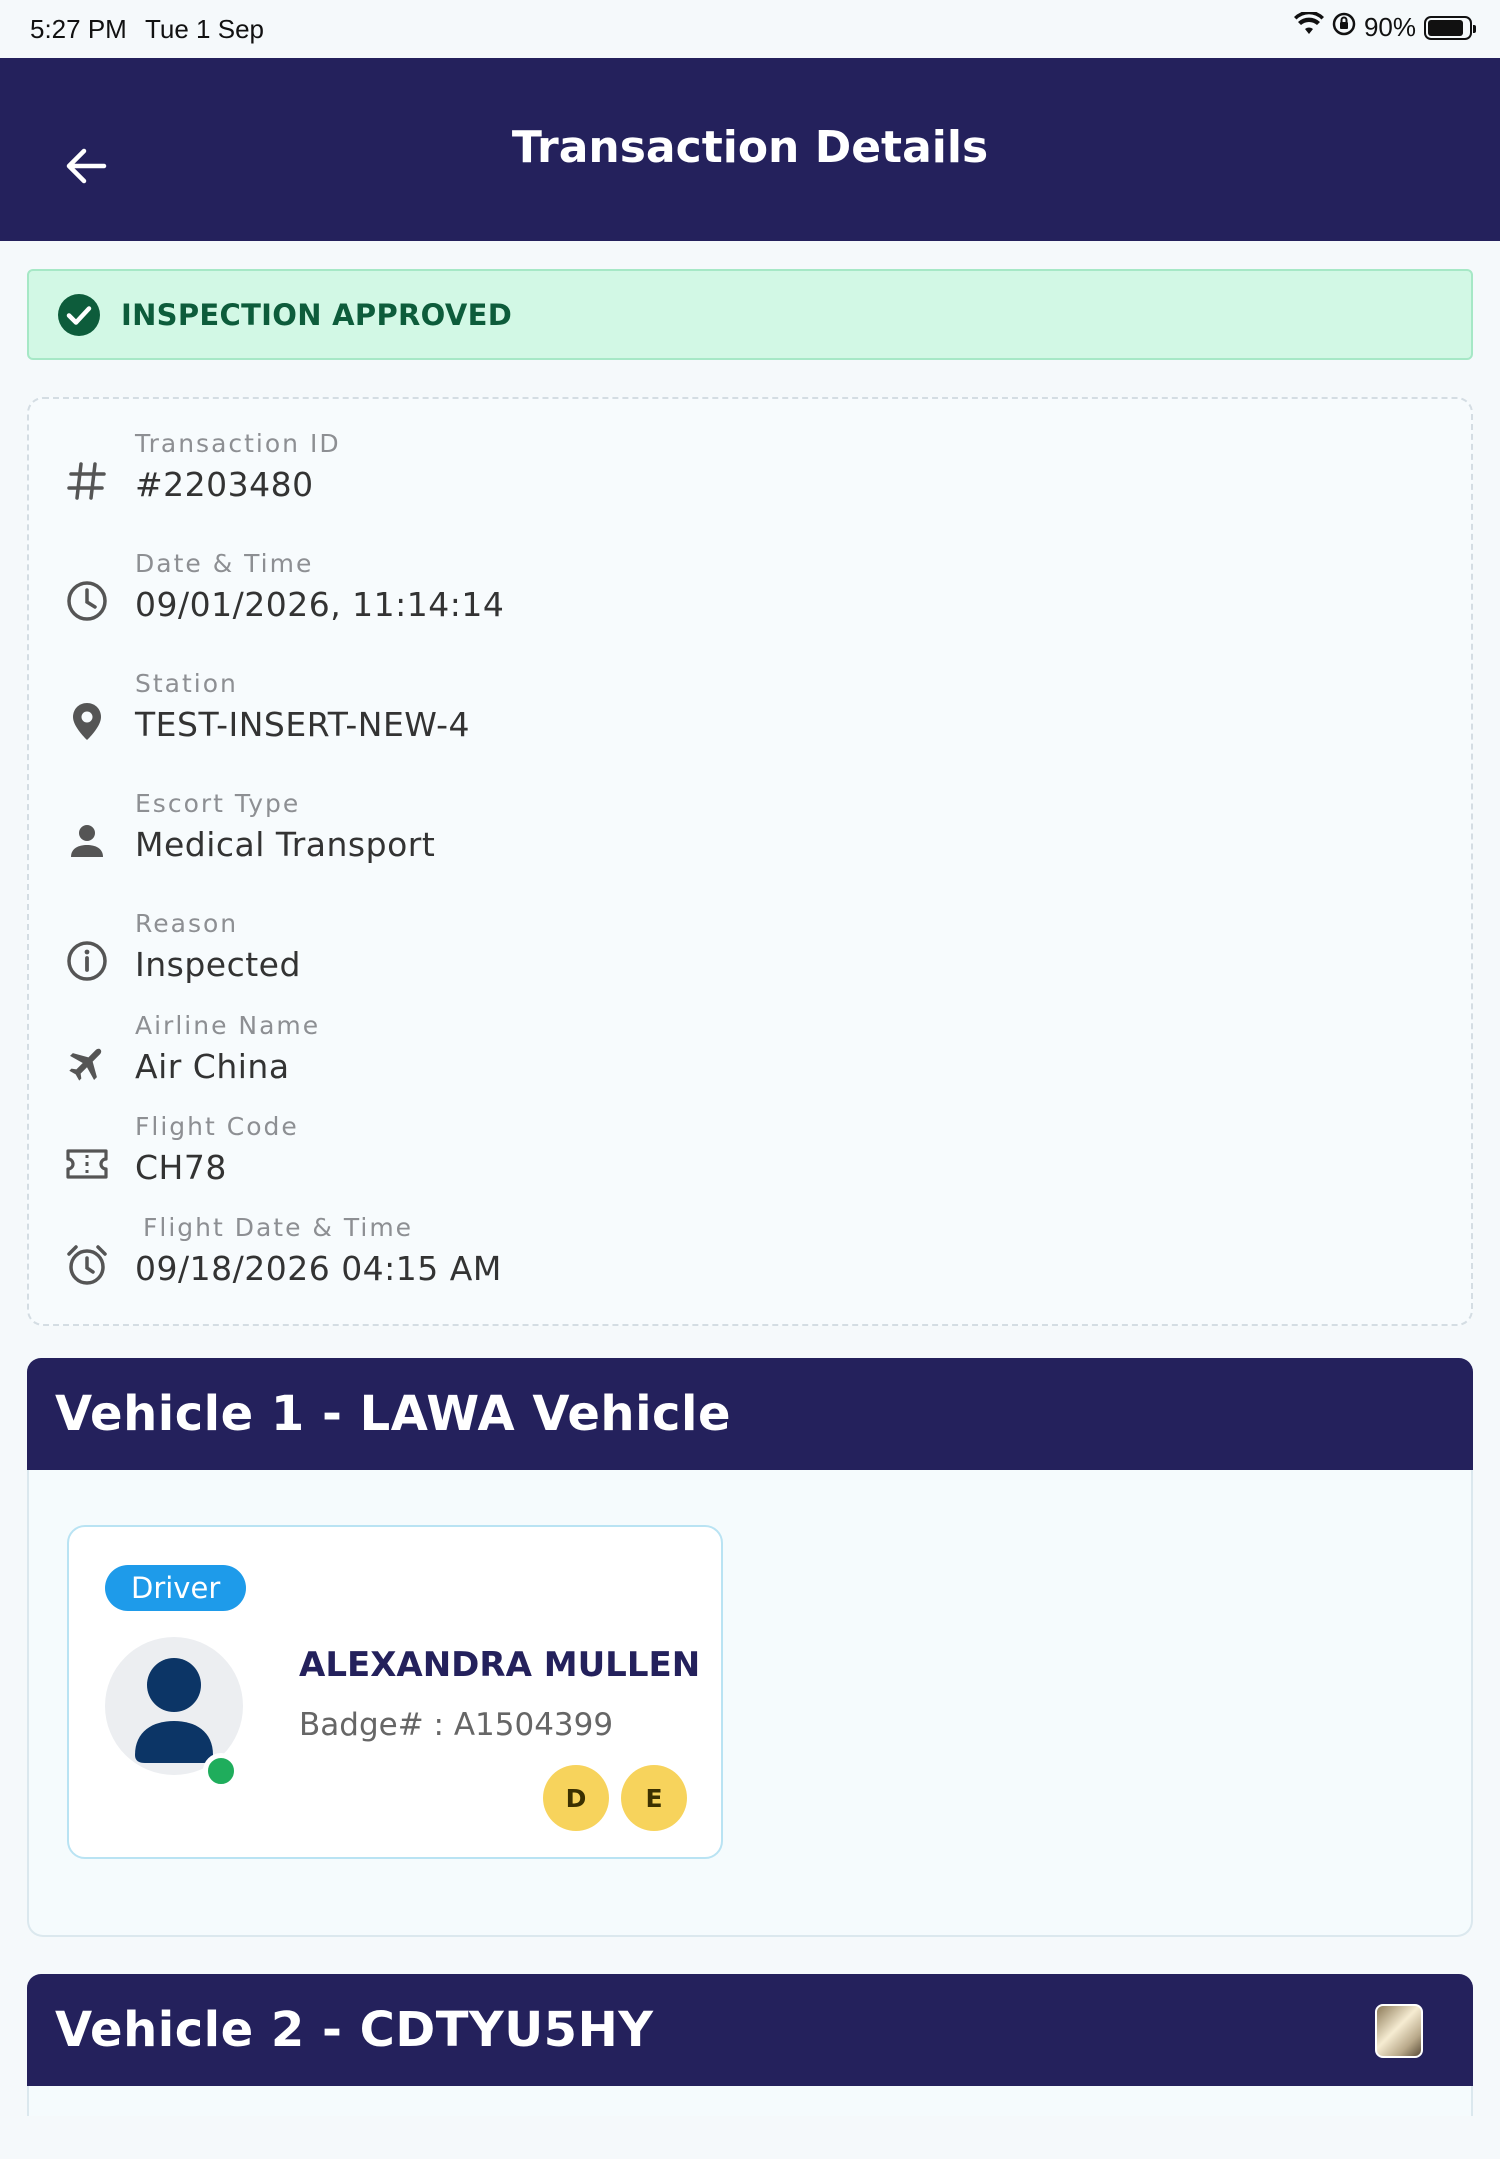 This screenshot has width=1500, height=2159. I want to click on battery-icon, so click(1450, 27).